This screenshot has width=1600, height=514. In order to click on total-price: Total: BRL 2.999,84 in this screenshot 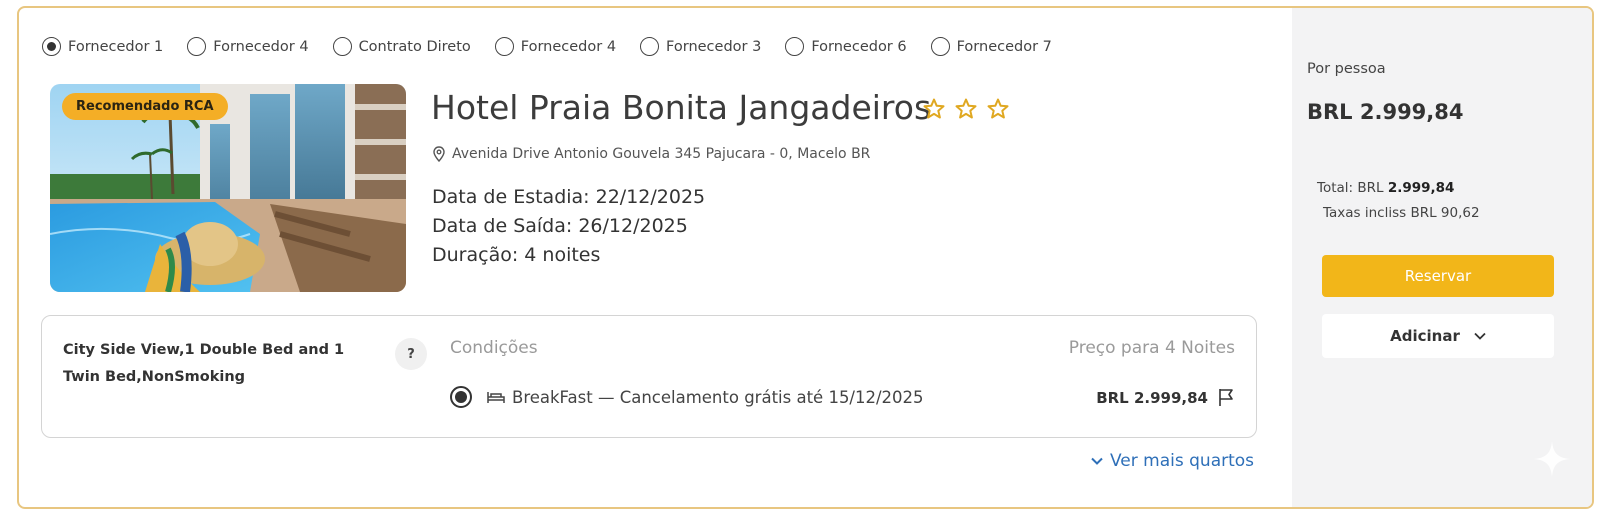, I will do `click(1385, 188)`.